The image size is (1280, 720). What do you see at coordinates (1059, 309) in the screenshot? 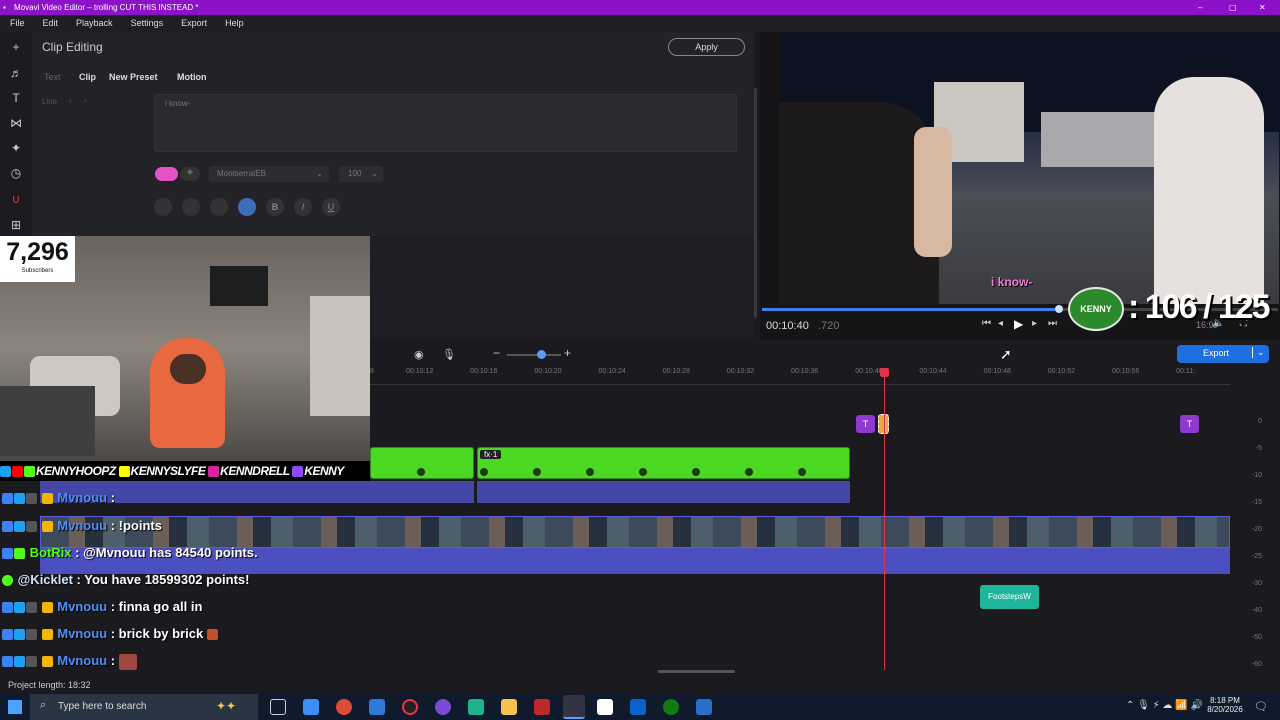
I see `preview-progress-handle` at bounding box center [1059, 309].